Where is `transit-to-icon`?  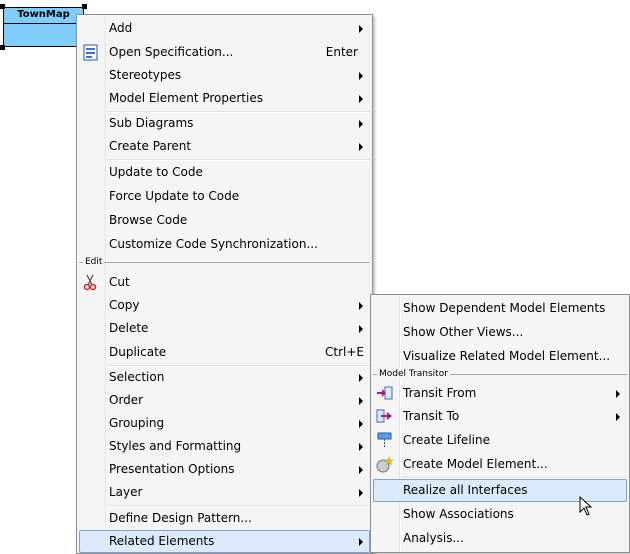 transit-to-icon is located at coordinates (384, 416).